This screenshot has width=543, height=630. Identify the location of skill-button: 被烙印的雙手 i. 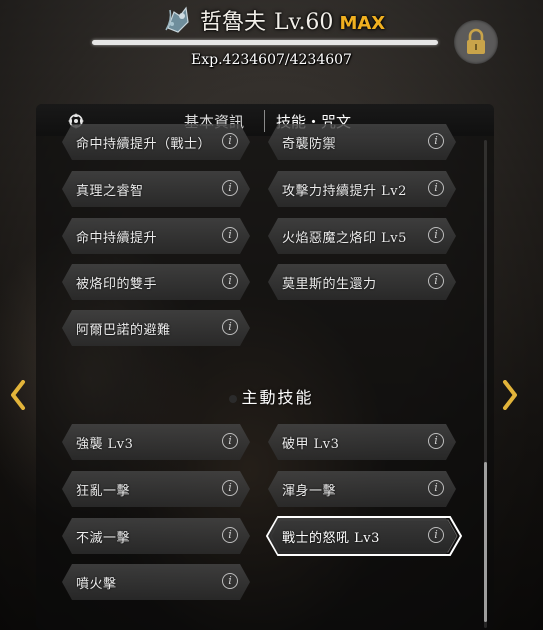
(156, 282).